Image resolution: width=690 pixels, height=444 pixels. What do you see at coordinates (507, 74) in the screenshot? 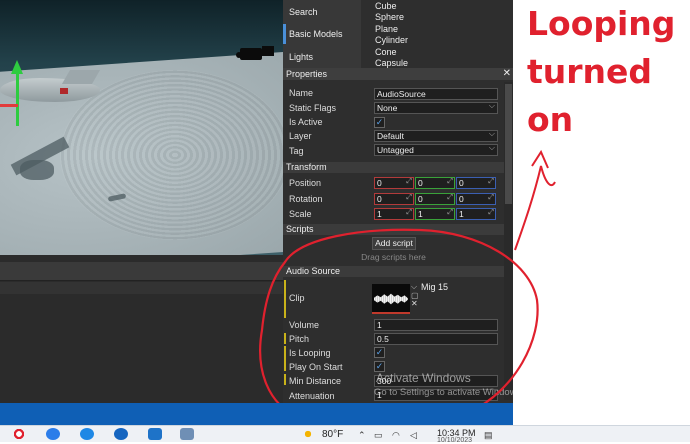
I see `close-icon: ✕` at bounding box center [507, 74].